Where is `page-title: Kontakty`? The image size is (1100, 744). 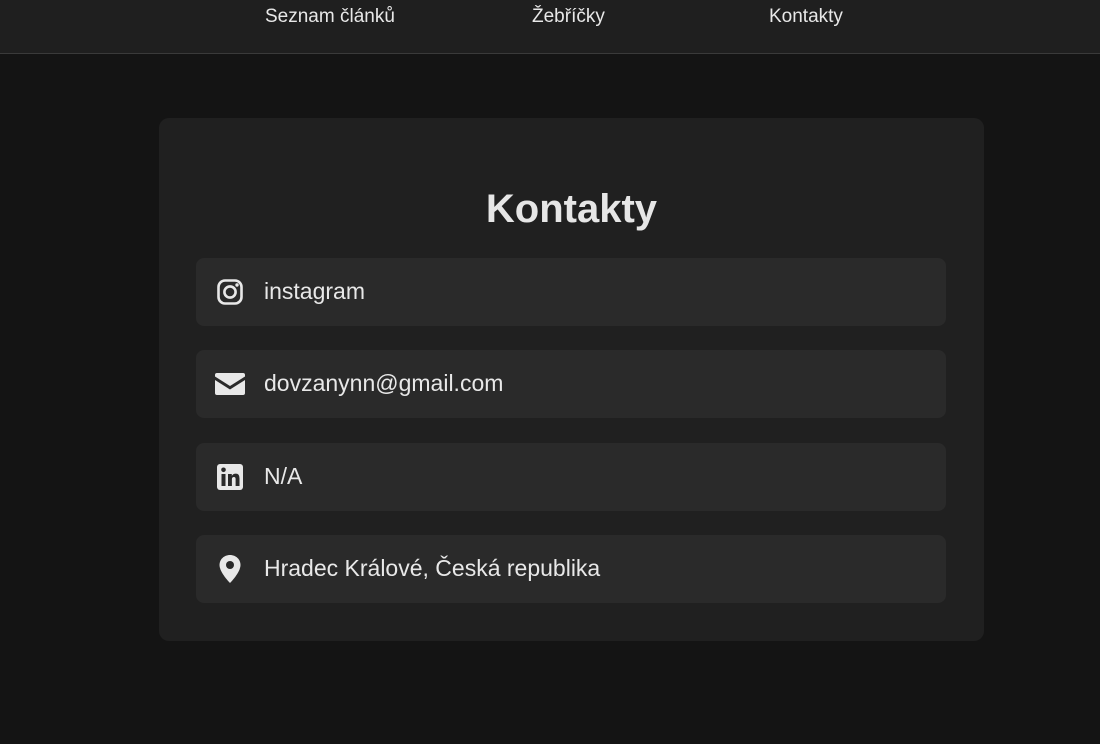 page-title: Kontakty is located at coordinates (571, 209).